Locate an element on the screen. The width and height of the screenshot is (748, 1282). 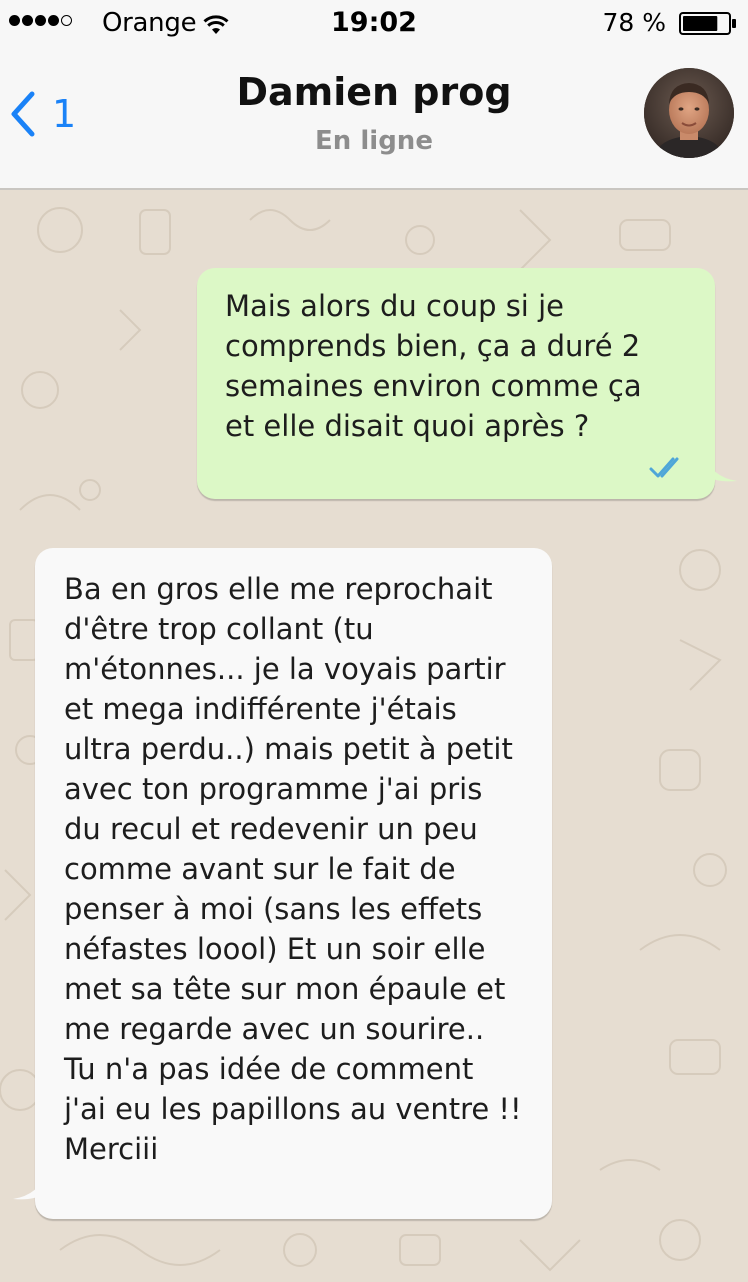
double-check-read-icon is located at coordinates (664, 467).